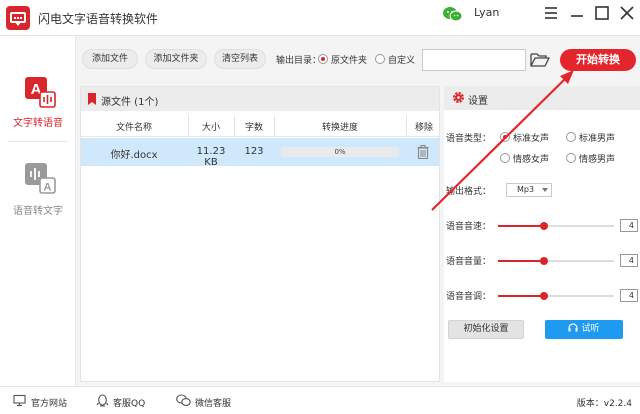 This screenshot has height=414, width=640. What do you see at coordinates (486, 329) in the screenshot?
I see `reset-settings-button: 初始化设置` at bounding box center [486, 329].